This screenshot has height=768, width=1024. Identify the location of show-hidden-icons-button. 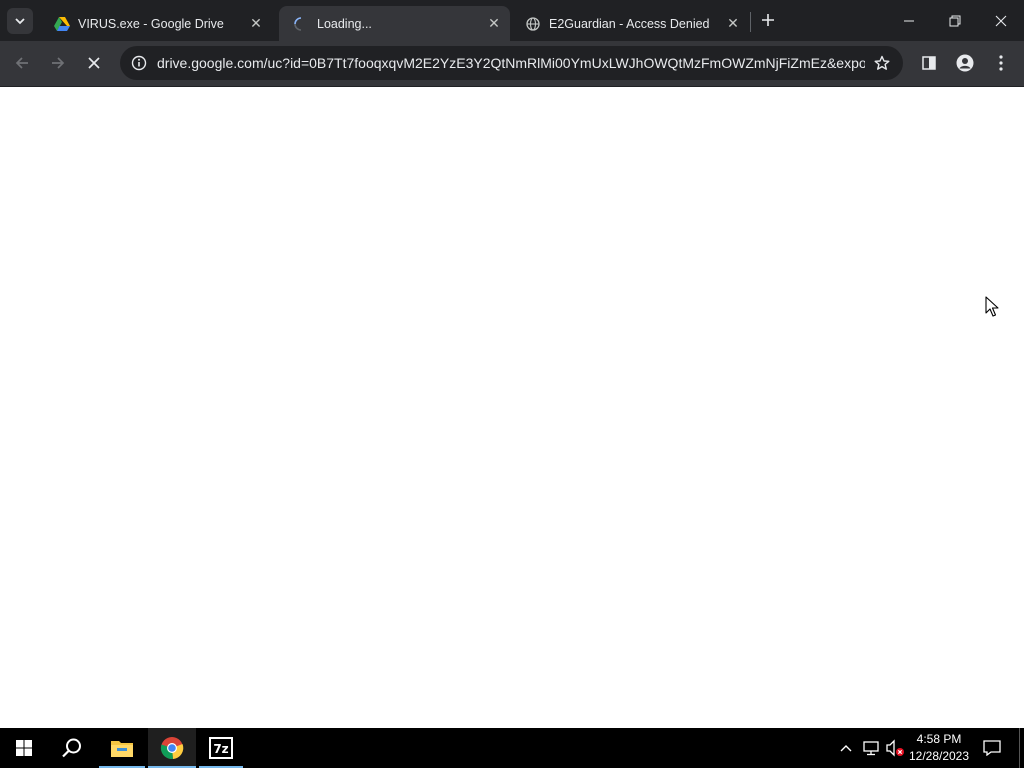
(846, 748).